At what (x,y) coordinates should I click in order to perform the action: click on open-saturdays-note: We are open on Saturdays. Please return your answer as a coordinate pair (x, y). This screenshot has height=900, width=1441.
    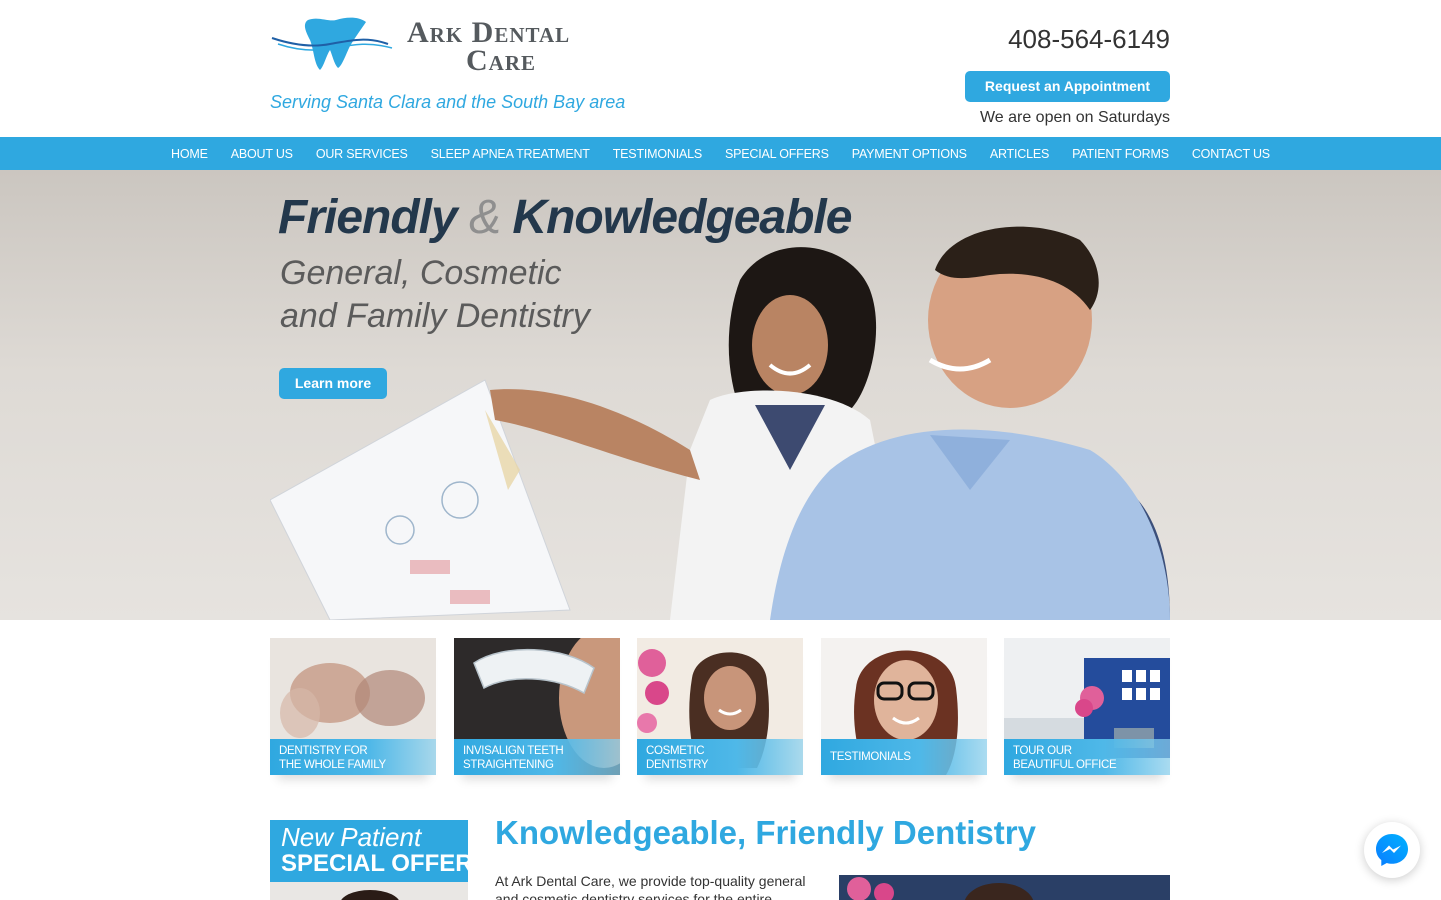
    Looking at the image, I should click on (1074, 117).